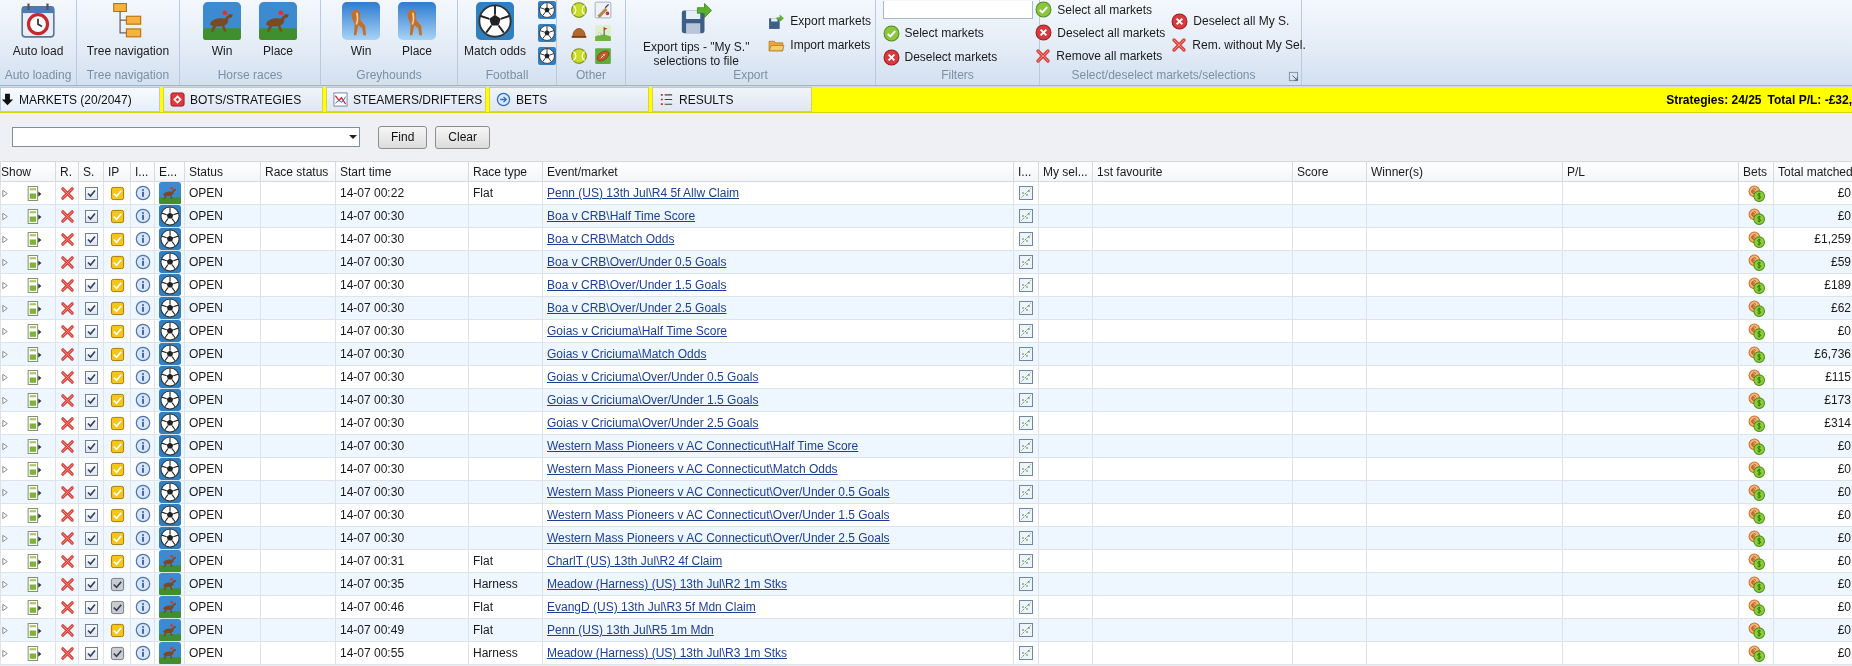  Describe the element at coordinates (1238, 45) in the screenshot. I see `ribbon-button: Rem. without My Sel.` at that location.